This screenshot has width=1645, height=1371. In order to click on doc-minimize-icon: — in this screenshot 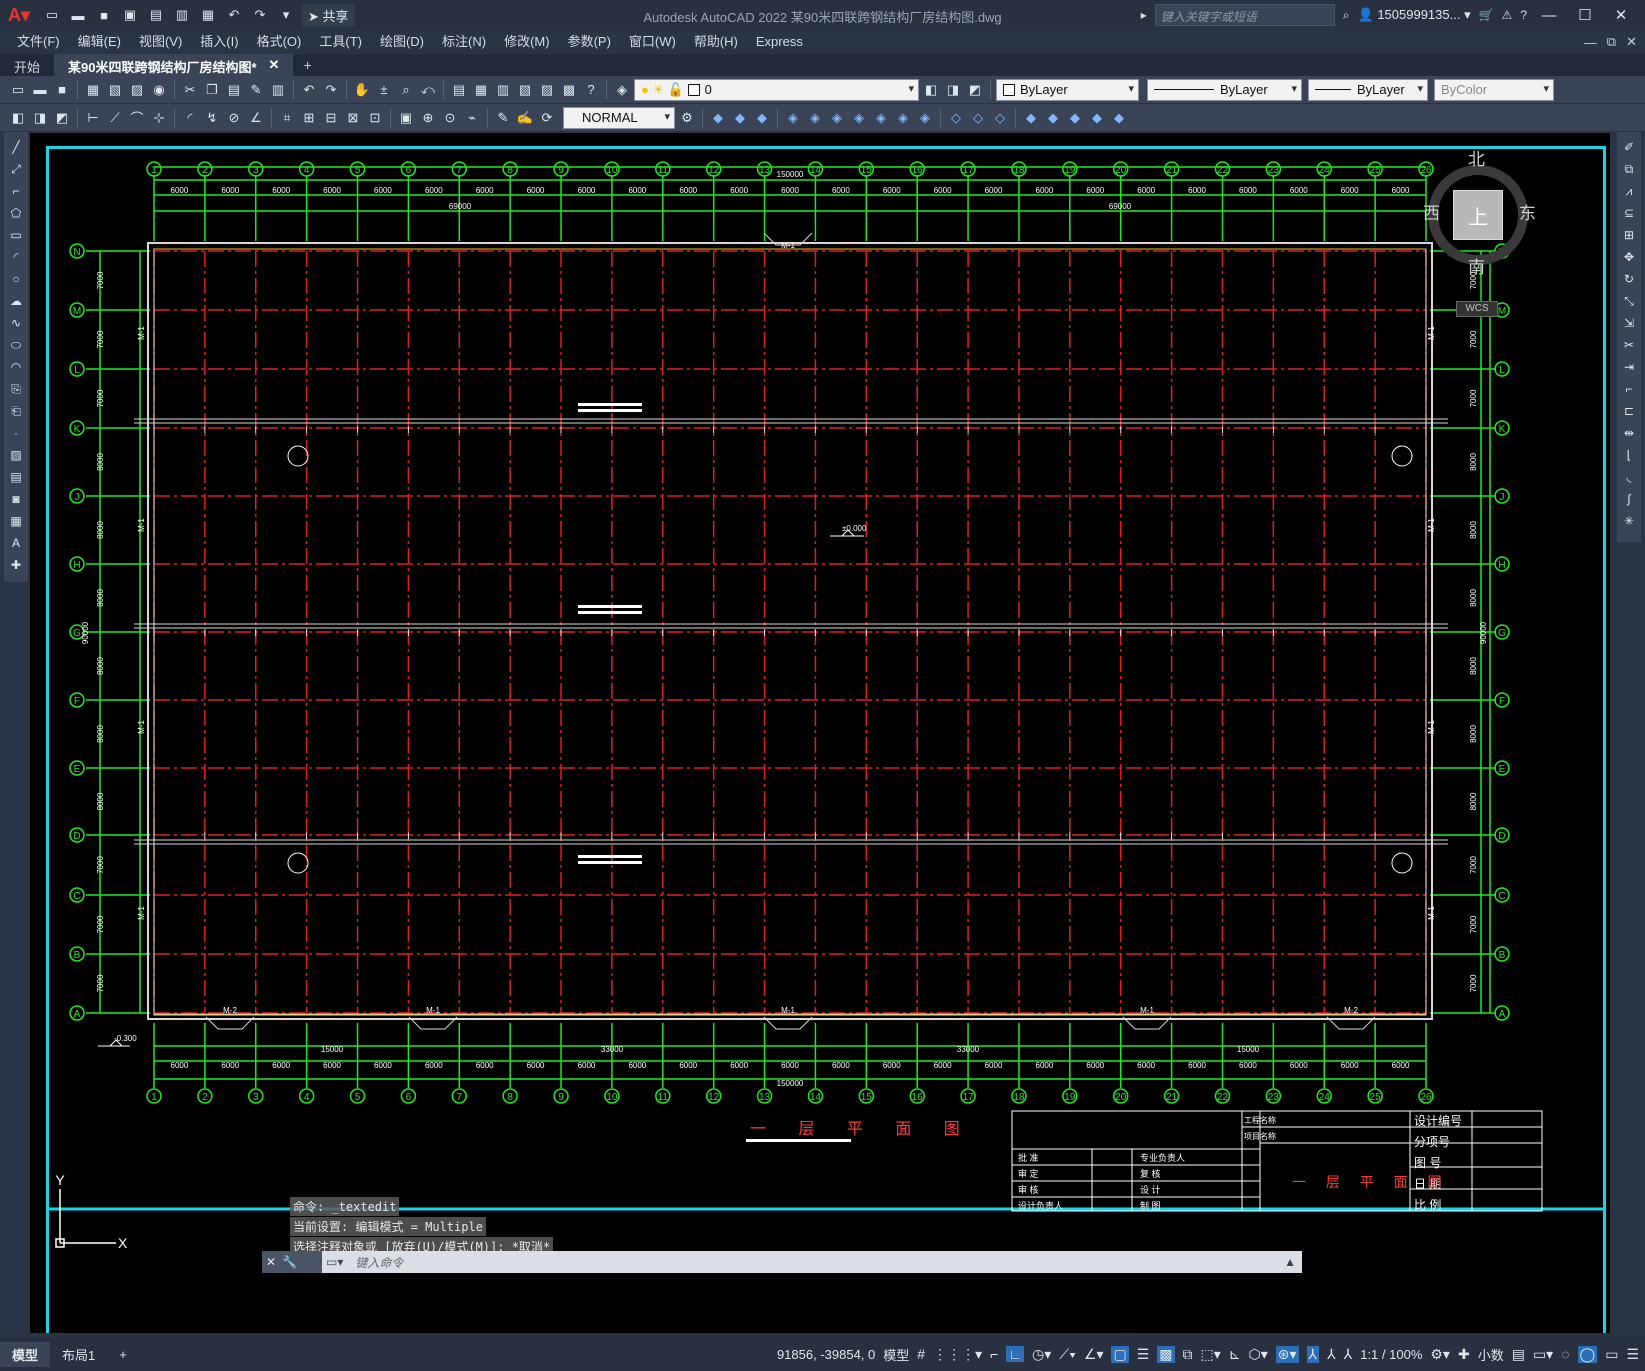, I will do `click(1590, 42)`.